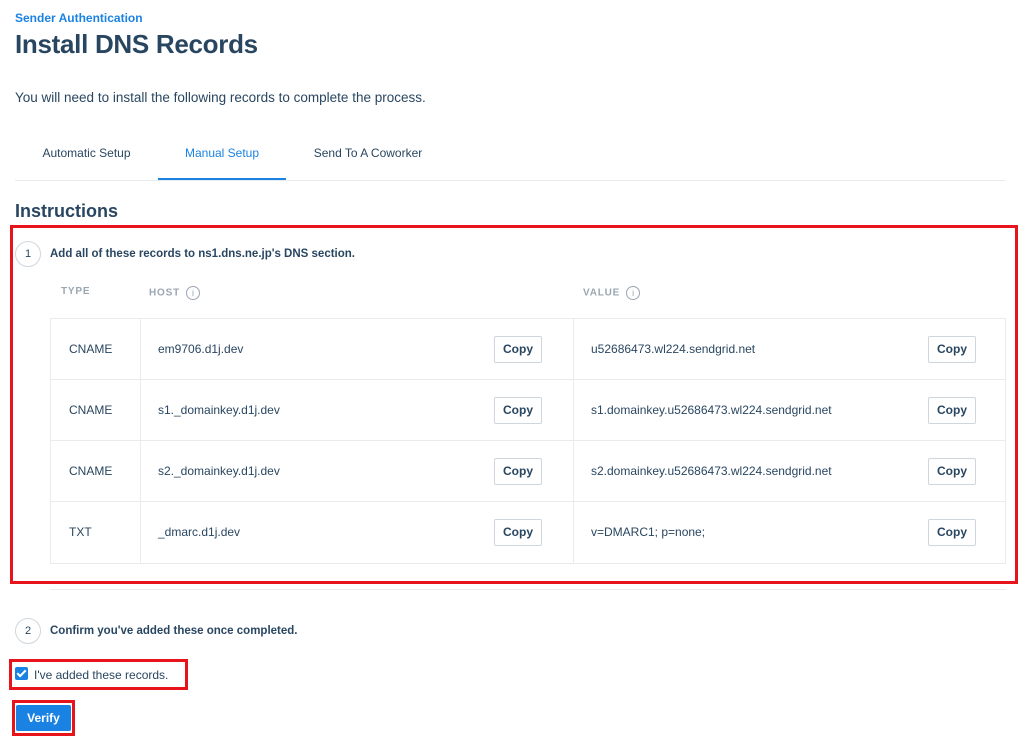  I want to click on step-2-number: 2, so click(28, 631).